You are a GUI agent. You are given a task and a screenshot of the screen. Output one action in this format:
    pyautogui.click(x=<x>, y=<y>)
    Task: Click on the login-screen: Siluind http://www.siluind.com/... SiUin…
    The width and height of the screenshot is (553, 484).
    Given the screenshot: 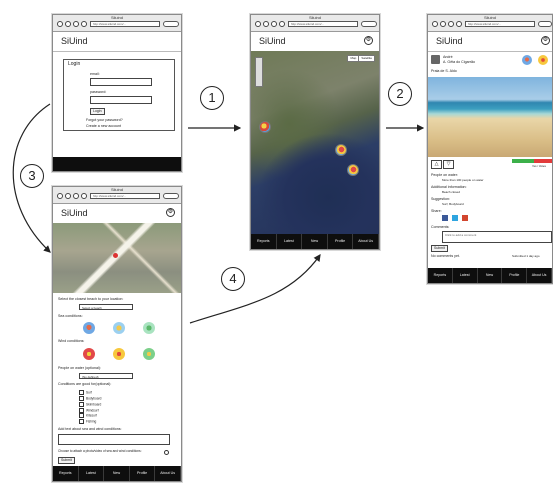 What is the action you would take?
    pyautogui.click(x=117, y=93)
    